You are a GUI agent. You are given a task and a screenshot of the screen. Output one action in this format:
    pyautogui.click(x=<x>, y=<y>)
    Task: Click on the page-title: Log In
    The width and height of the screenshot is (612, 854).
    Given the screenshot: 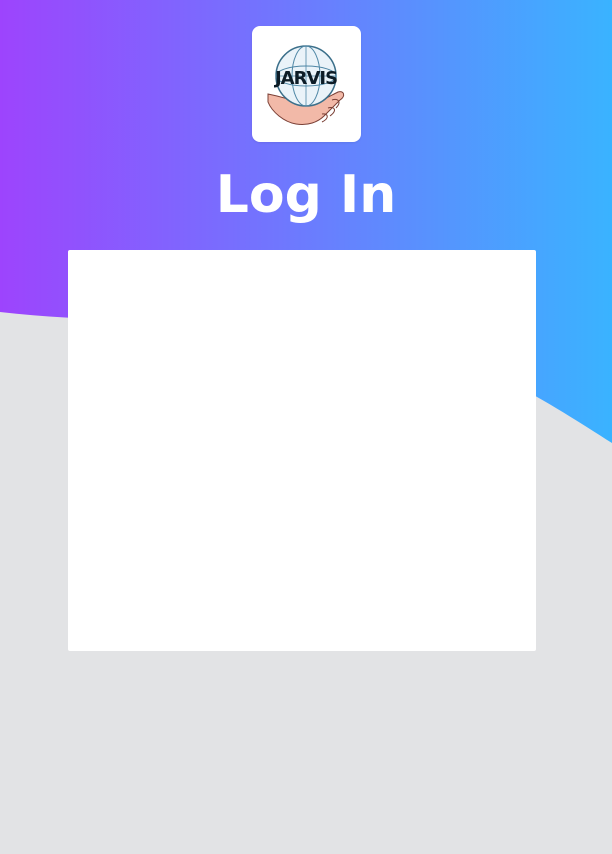 What is the action you would take?
    pyautogui.click(x=306, y=195)
    